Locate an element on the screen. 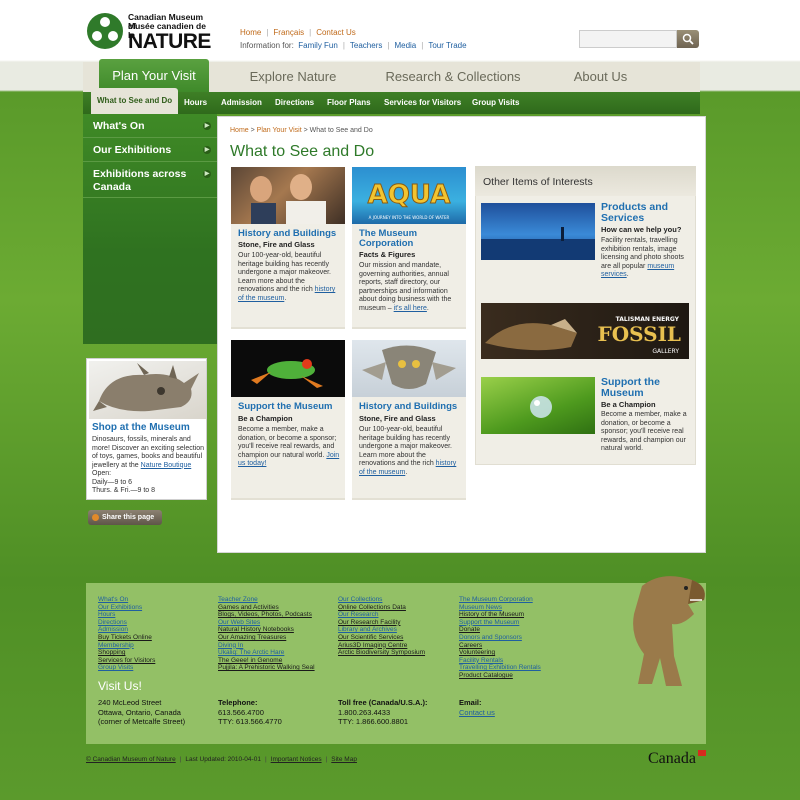  footer-link: Our Research Facility is located at coordinates (381, 623).